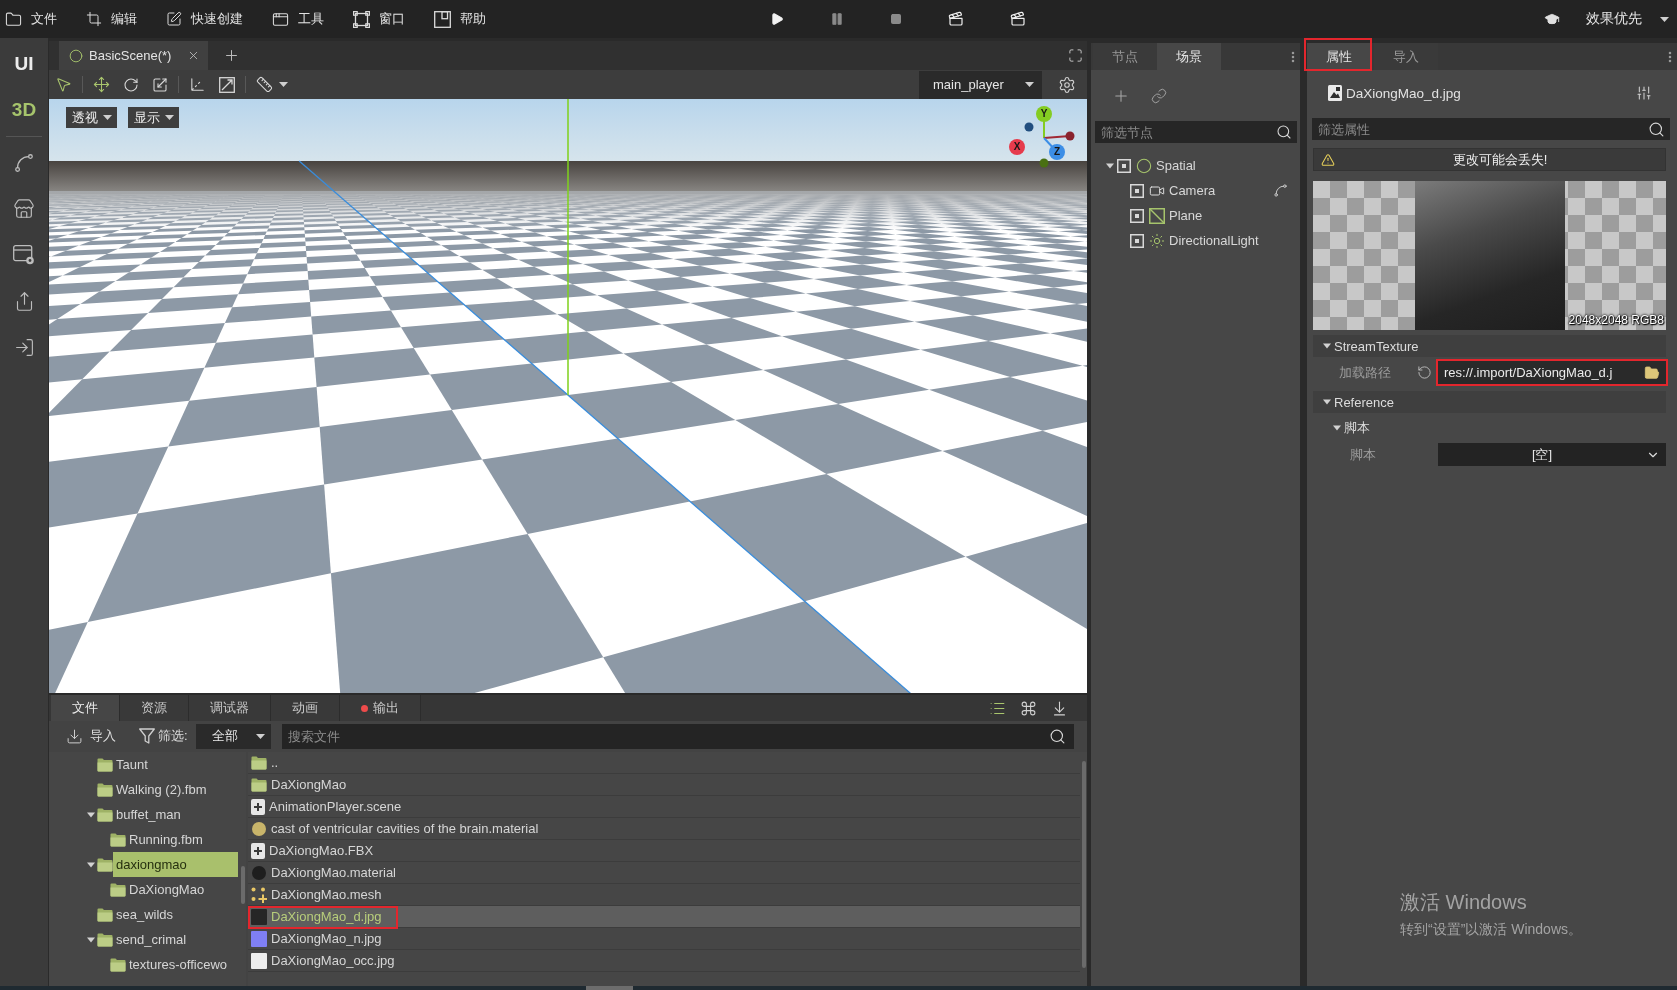  Describe the element at coordinates (1365, 372) in the screenshot. I see `property-label: 加载路径` at that location.